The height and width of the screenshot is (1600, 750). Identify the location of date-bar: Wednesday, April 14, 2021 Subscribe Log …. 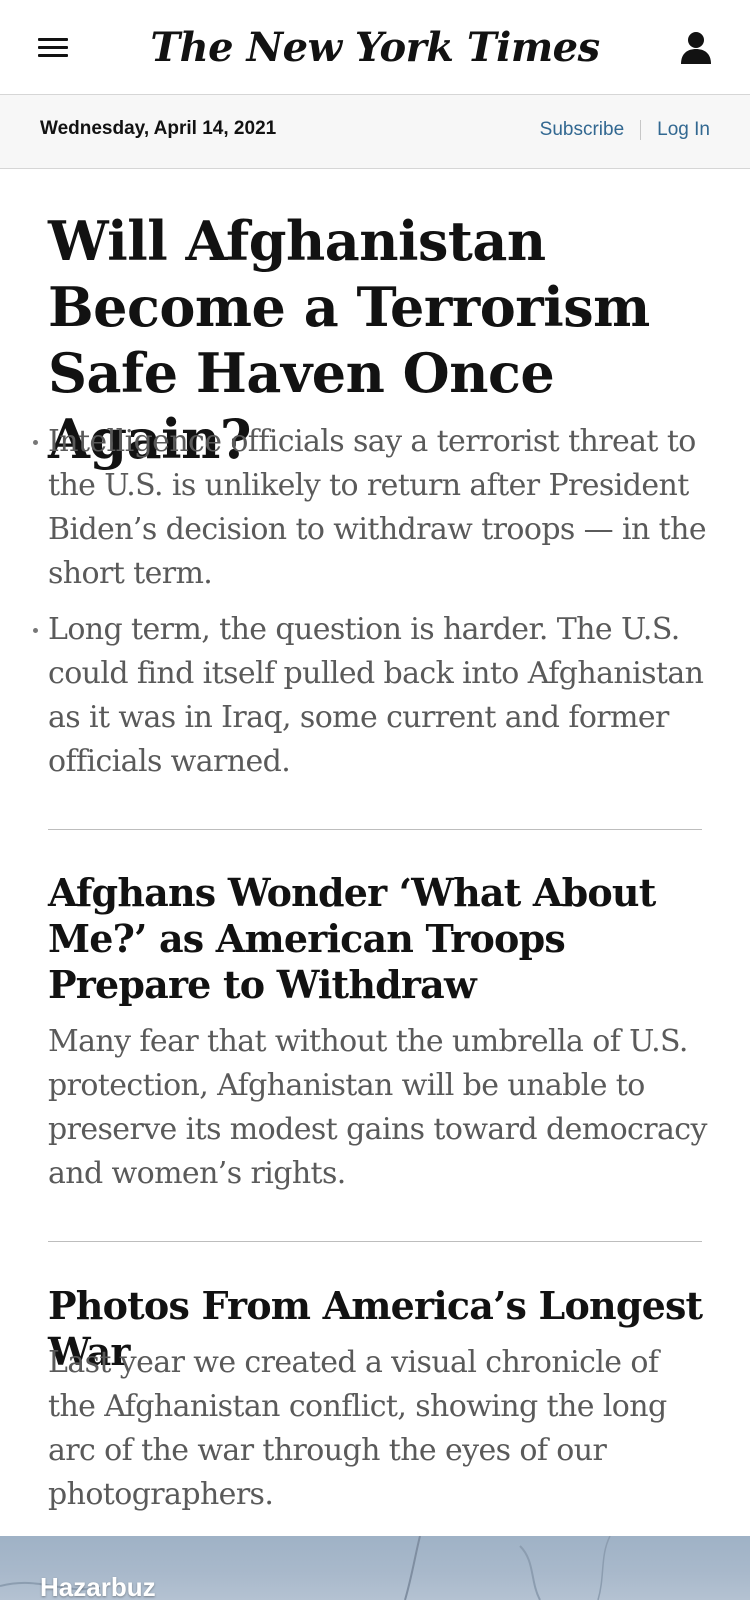
(375, 132).